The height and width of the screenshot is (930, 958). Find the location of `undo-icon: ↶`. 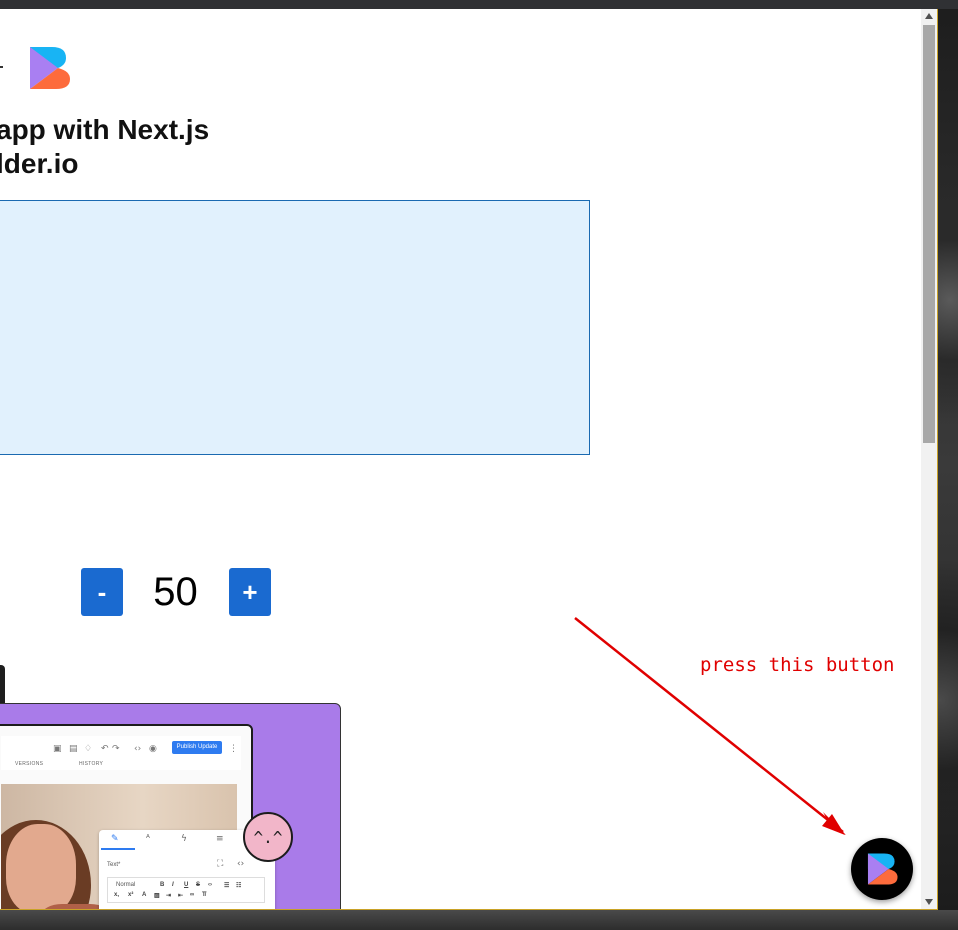

undo-icon: ↶ is located at coordinates (105, 749).